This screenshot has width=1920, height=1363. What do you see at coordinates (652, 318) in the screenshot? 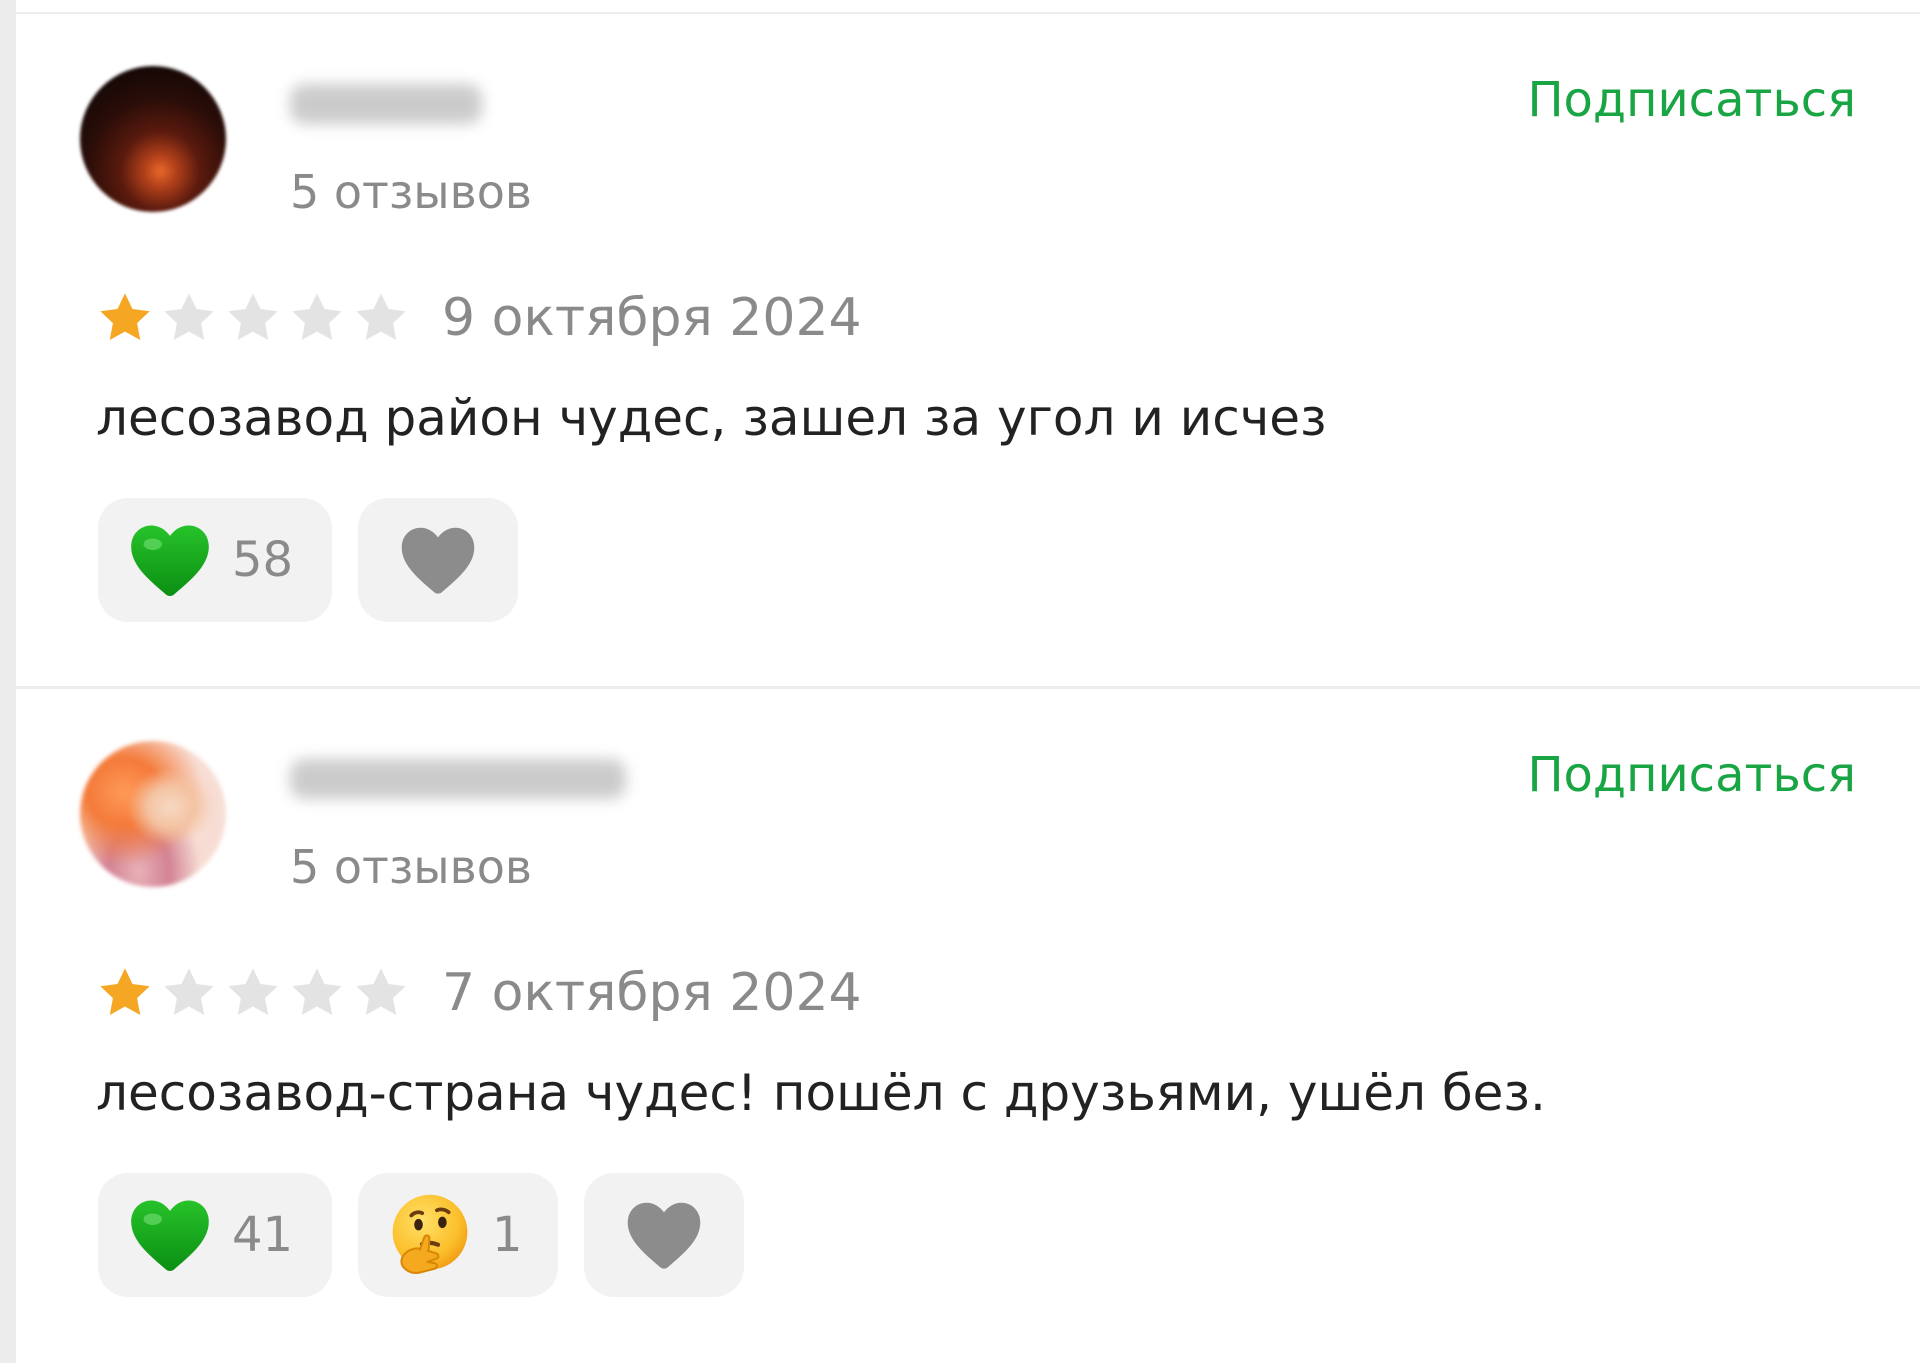
I see `review-date: 9 октября 2024` at bounding box center [652, 318].